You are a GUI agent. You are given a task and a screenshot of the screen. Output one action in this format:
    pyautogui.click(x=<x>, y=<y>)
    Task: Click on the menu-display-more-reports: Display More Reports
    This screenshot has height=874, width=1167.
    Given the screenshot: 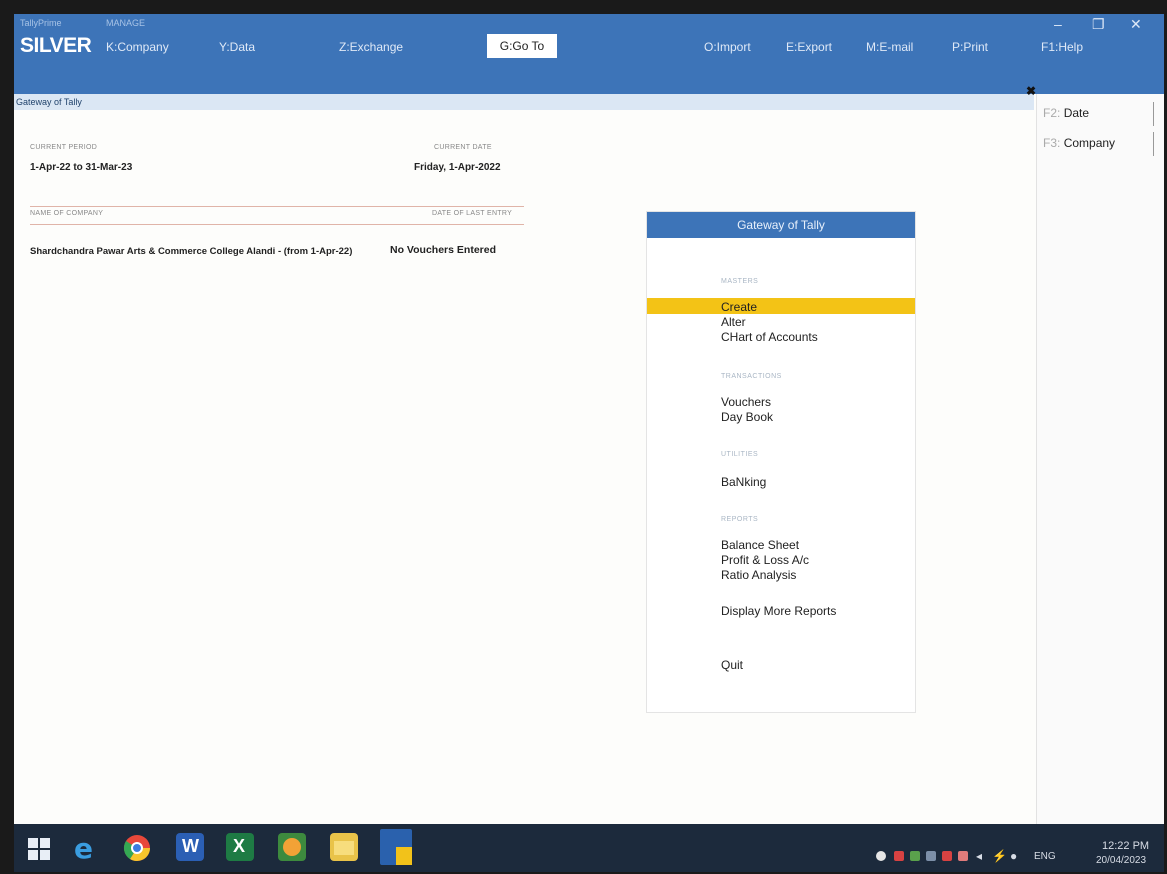 What is the action you would take?
    pyautogui.click(x=778, y=611)
    